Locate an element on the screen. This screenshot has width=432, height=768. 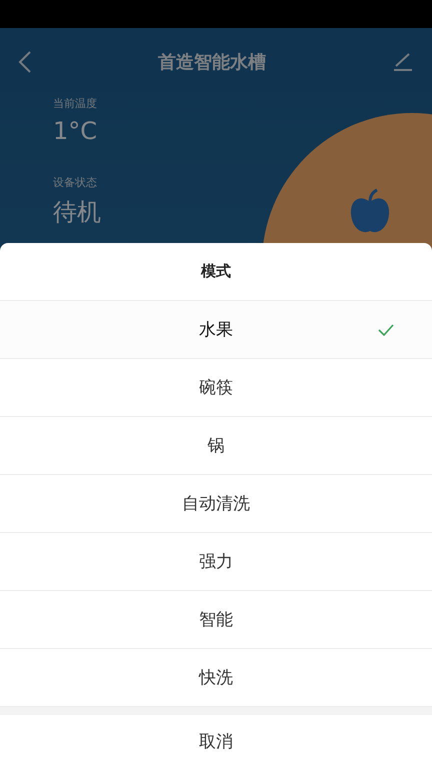
stat-value: 待机 is located at coordinates (77, 212).